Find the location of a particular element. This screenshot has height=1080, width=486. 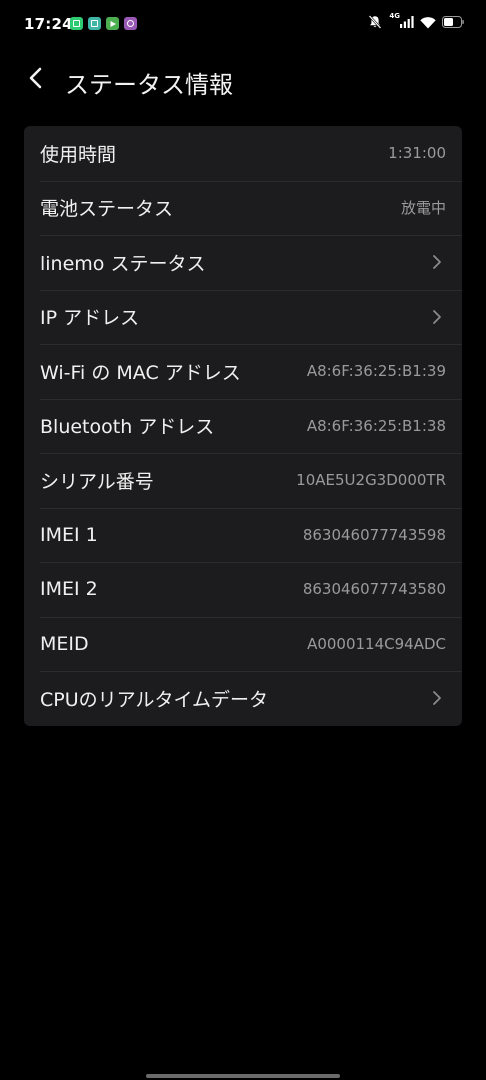

notification-icons is located at coordinates (103, 23).